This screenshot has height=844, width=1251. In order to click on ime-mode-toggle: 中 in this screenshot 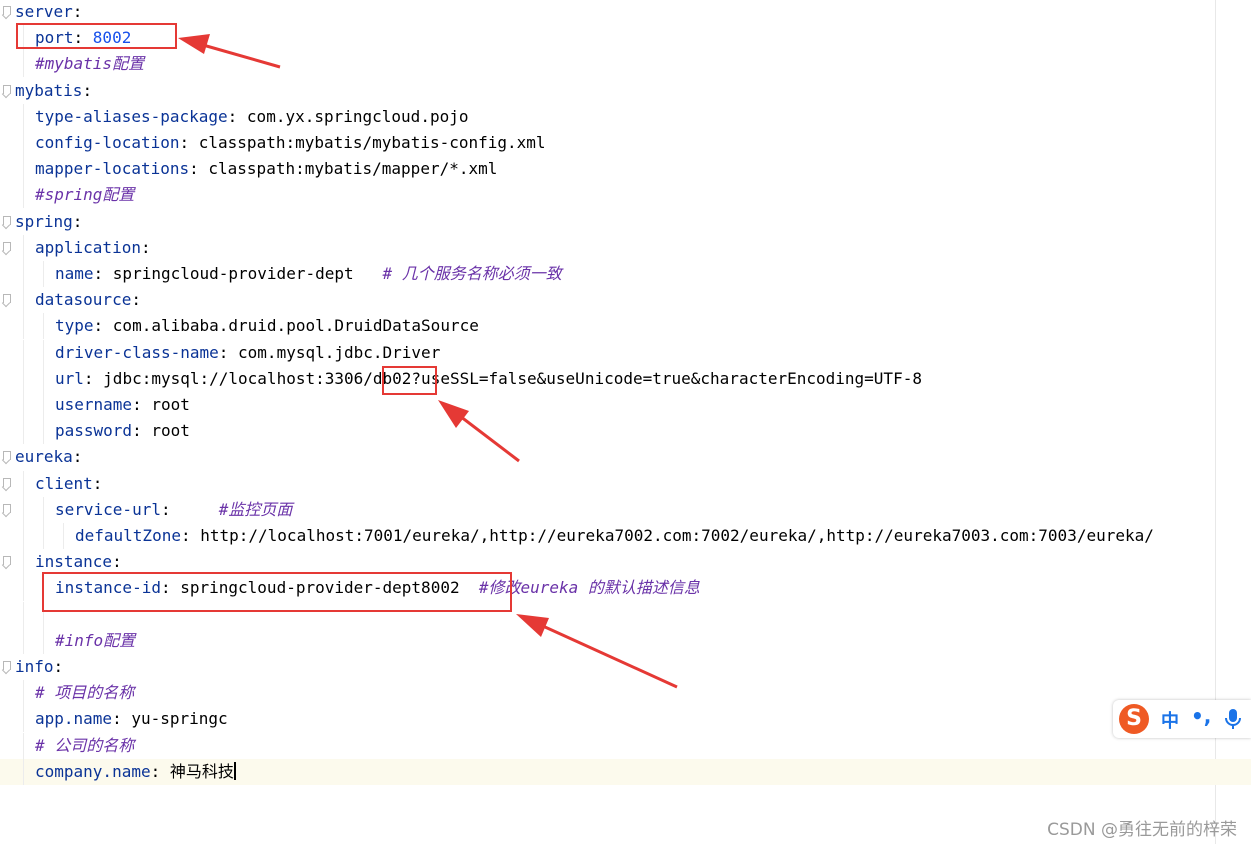, I will do `click(1170, 720)`.